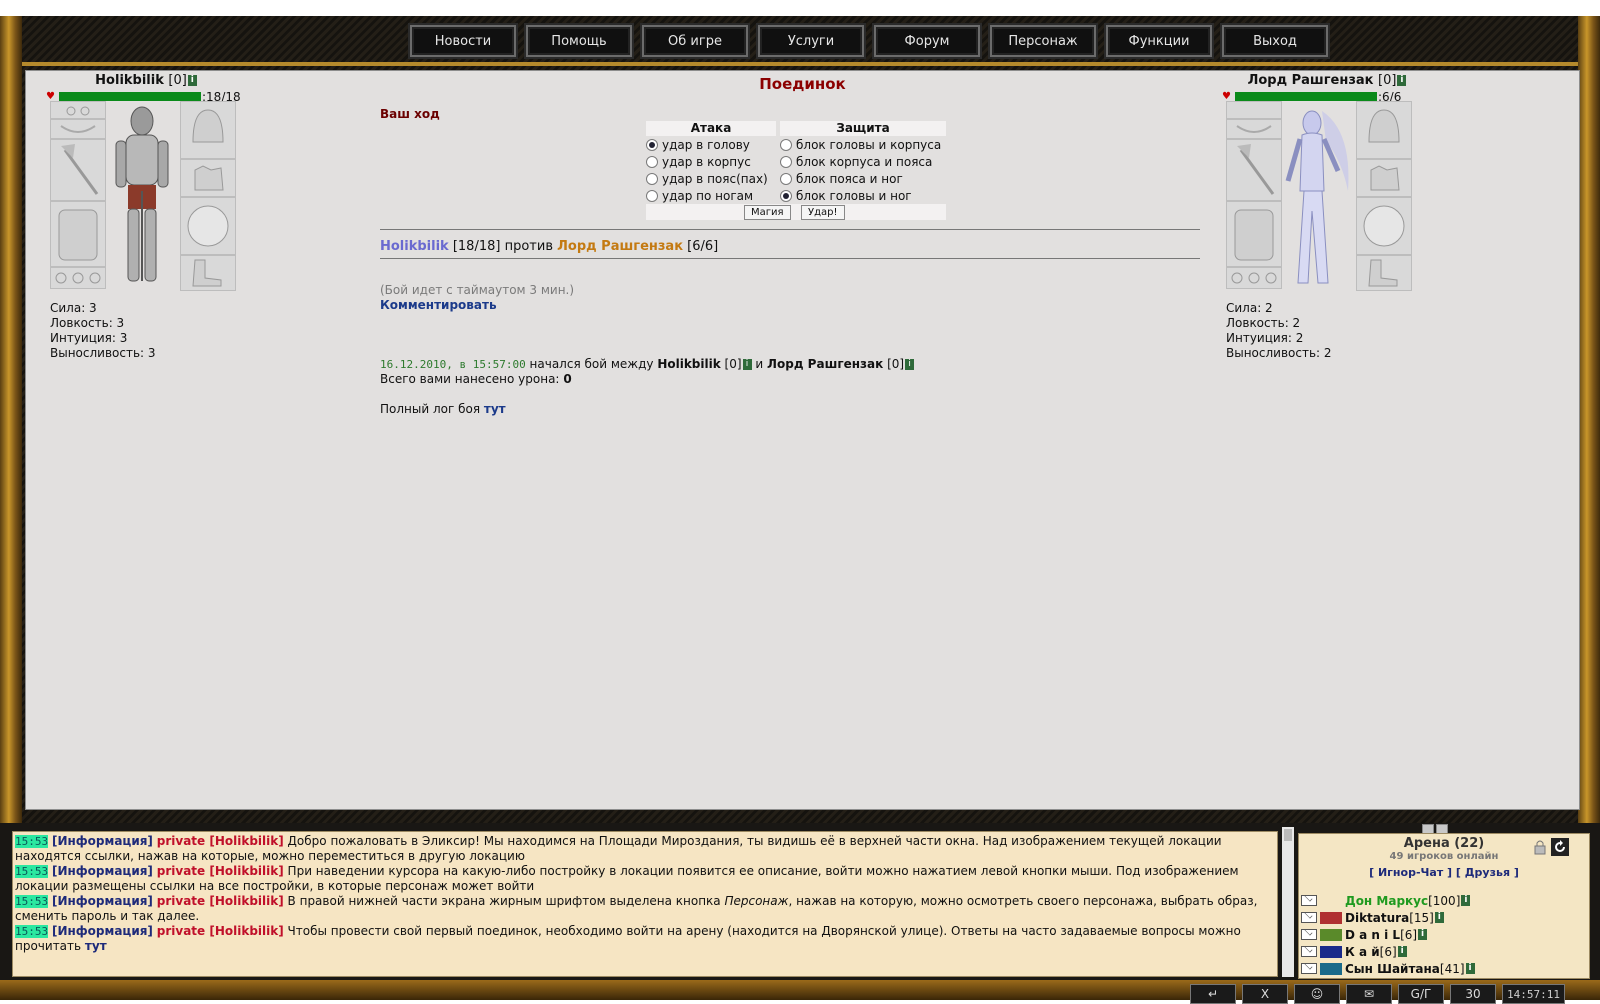  I want to click on nav-character-button: Персонаж, so click(1043, 41).